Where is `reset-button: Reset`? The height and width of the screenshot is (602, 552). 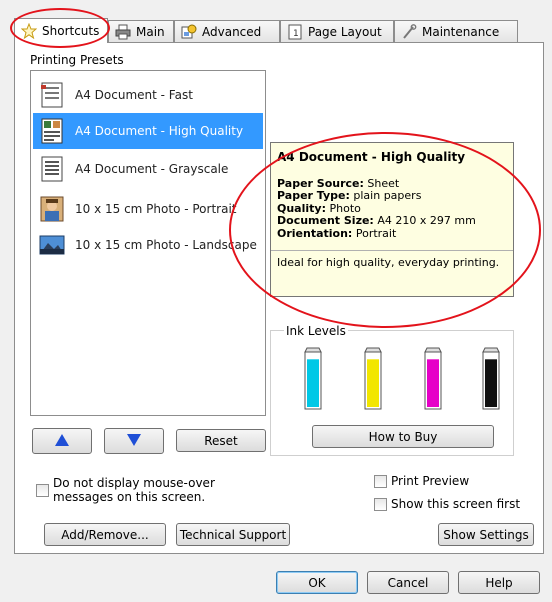 reset-button: Reset is located at coordinates (221, 440).